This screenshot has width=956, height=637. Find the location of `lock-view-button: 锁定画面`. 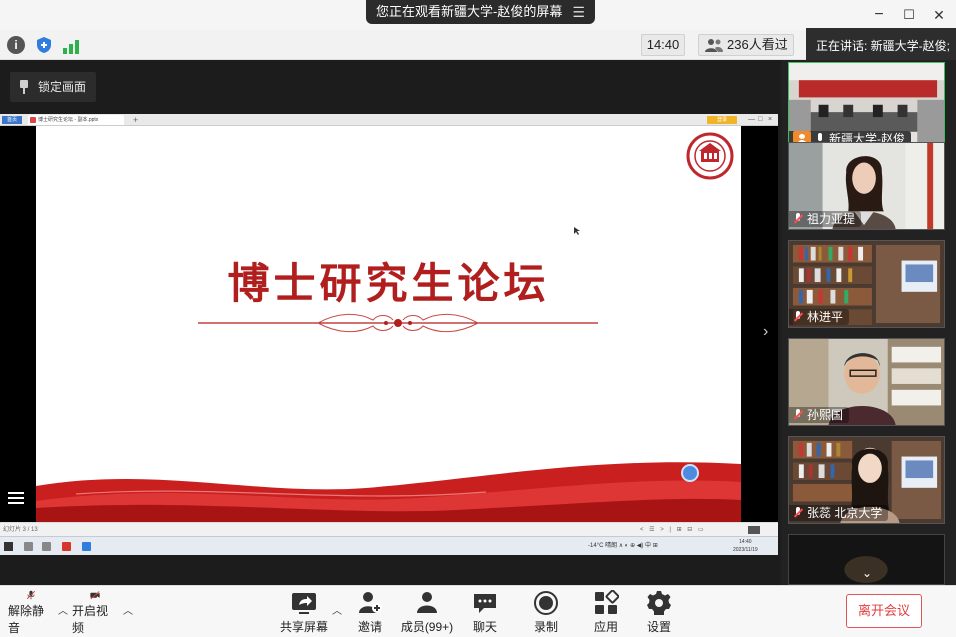

lock-view-button: 锁定画面 is located at coordinates (53, 87).